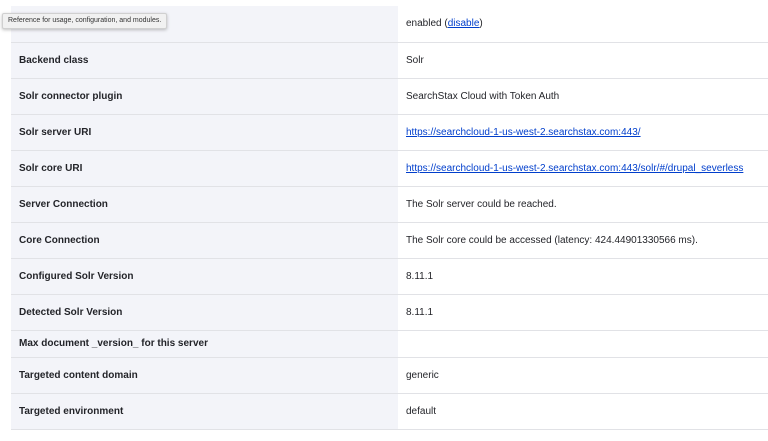 The image size is (768, 441). What do you see at coordinates (204, 96) in the screenshot?
I see `row-label-connector-plugin: Solr connector plugin` at bounding box center [204, 96].